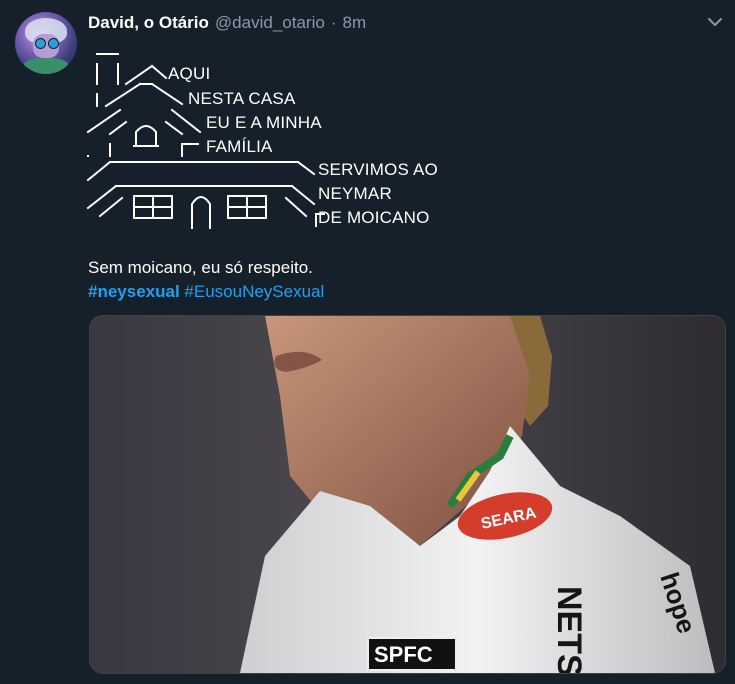  What do you see at coordinates (239, 146) in the screenshot?
I see `art-line-4: FAMÍLIA` at bounding box center [239, 146].